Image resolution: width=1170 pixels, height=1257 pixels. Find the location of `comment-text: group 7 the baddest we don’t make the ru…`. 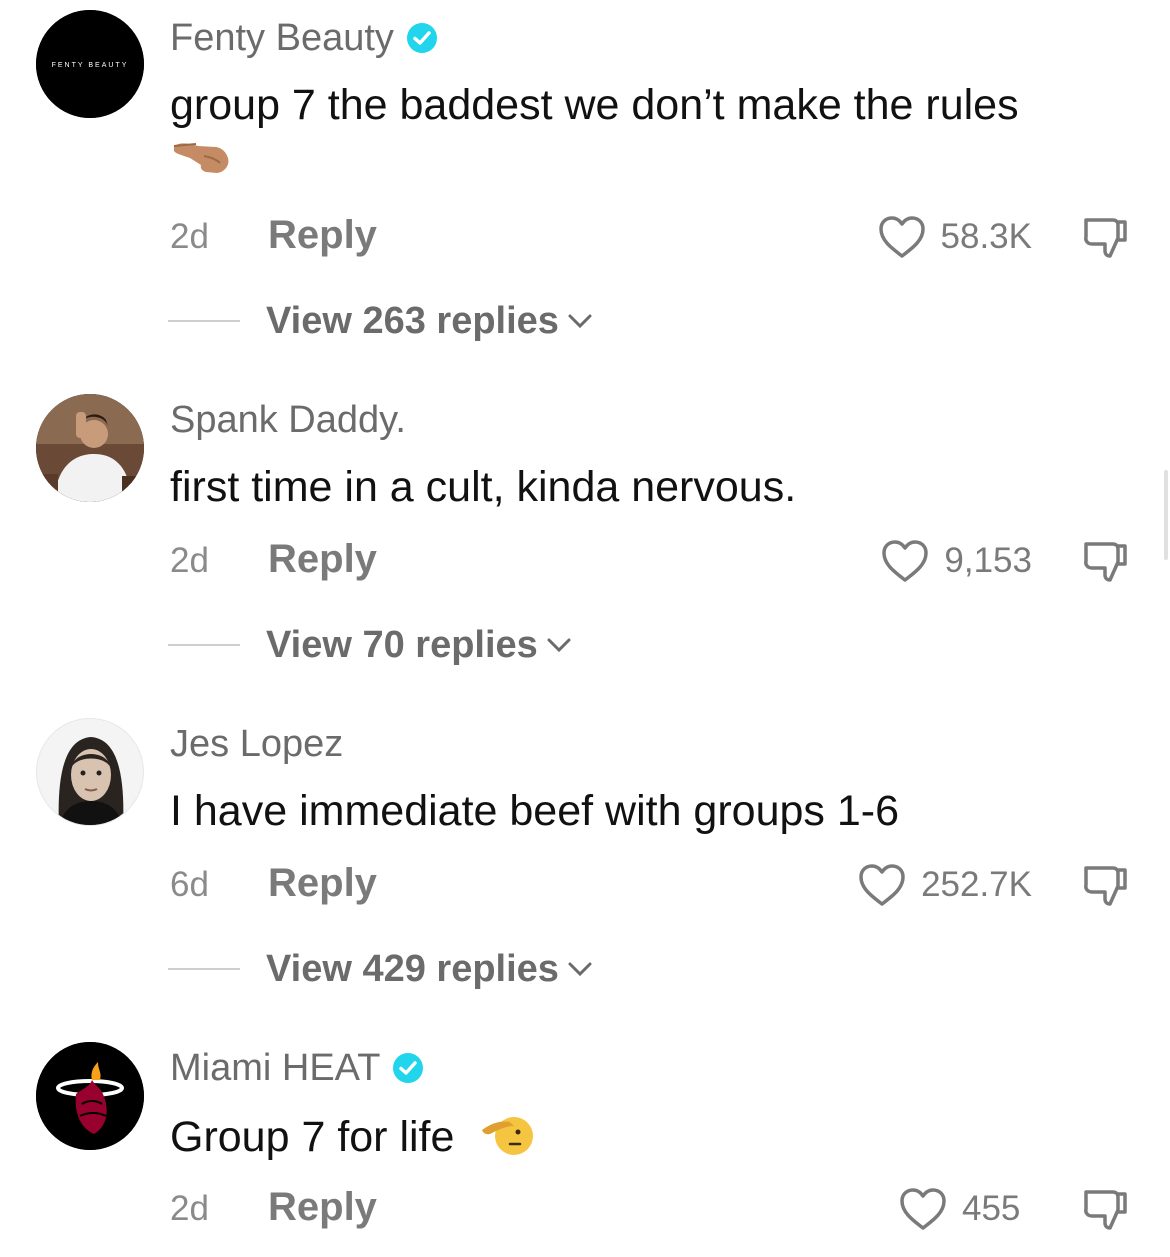

comment-text: group 7 the baddest we don’t make the ru… is located at coordinates (655, 134).